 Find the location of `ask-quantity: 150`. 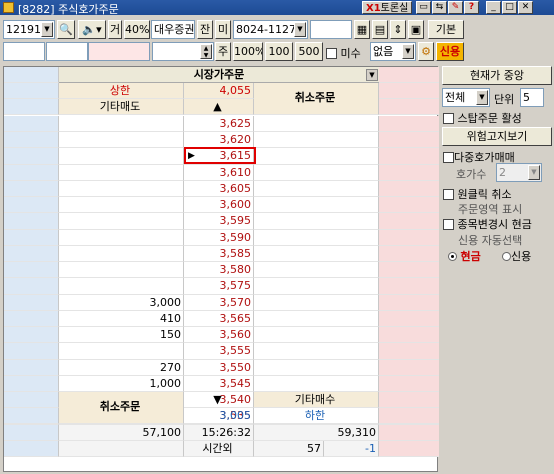

ask-quantity: 150 is located at coordinates (121, 335).